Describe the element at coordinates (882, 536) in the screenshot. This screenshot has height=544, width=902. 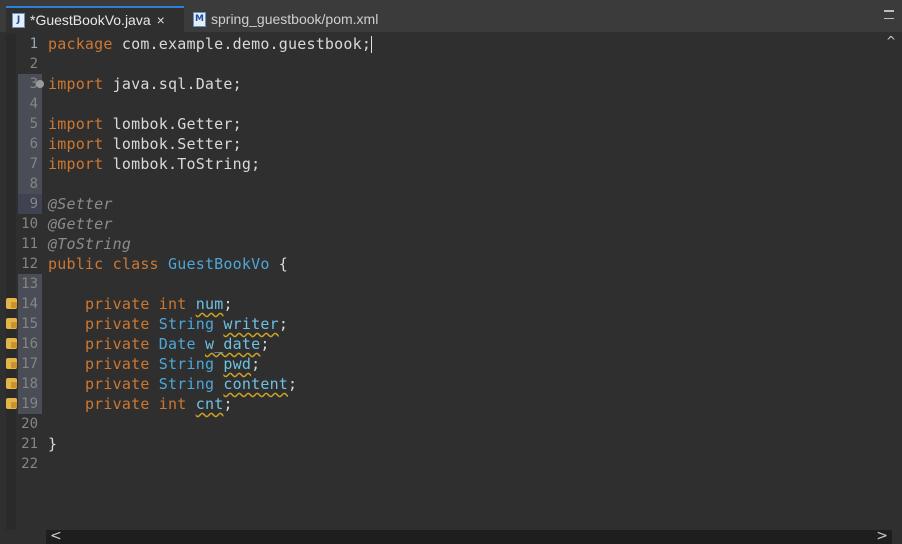
I see `scroll-right-icon: >` at that location.